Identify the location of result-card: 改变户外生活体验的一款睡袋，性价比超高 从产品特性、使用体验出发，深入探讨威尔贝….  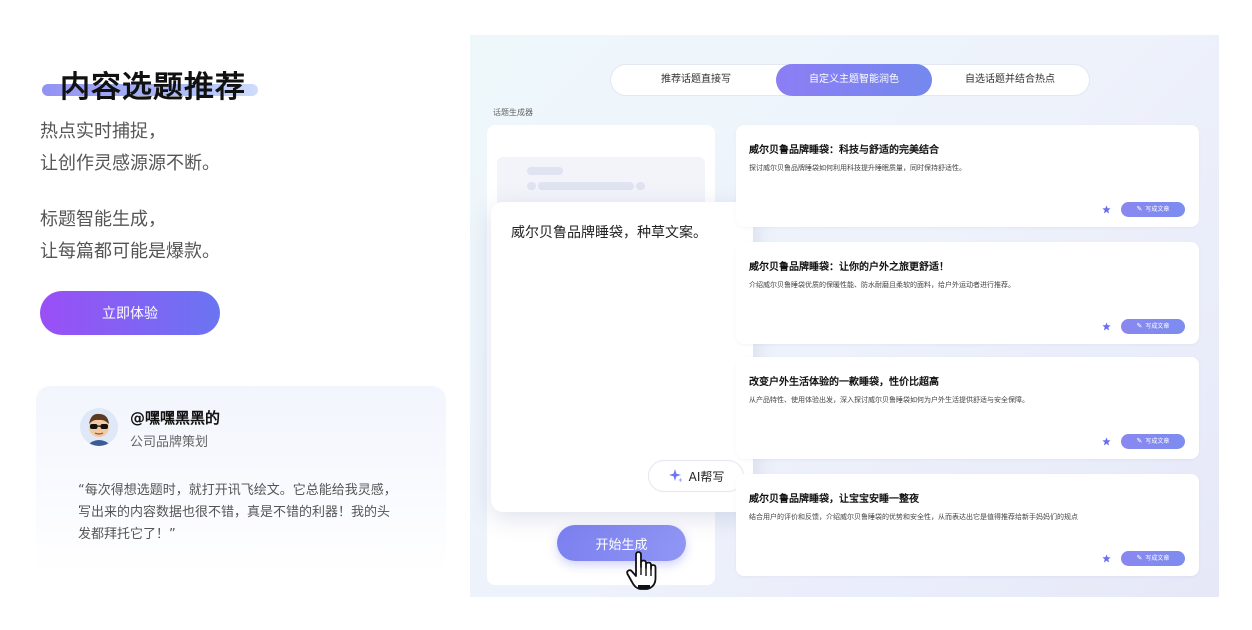
(967, 408).